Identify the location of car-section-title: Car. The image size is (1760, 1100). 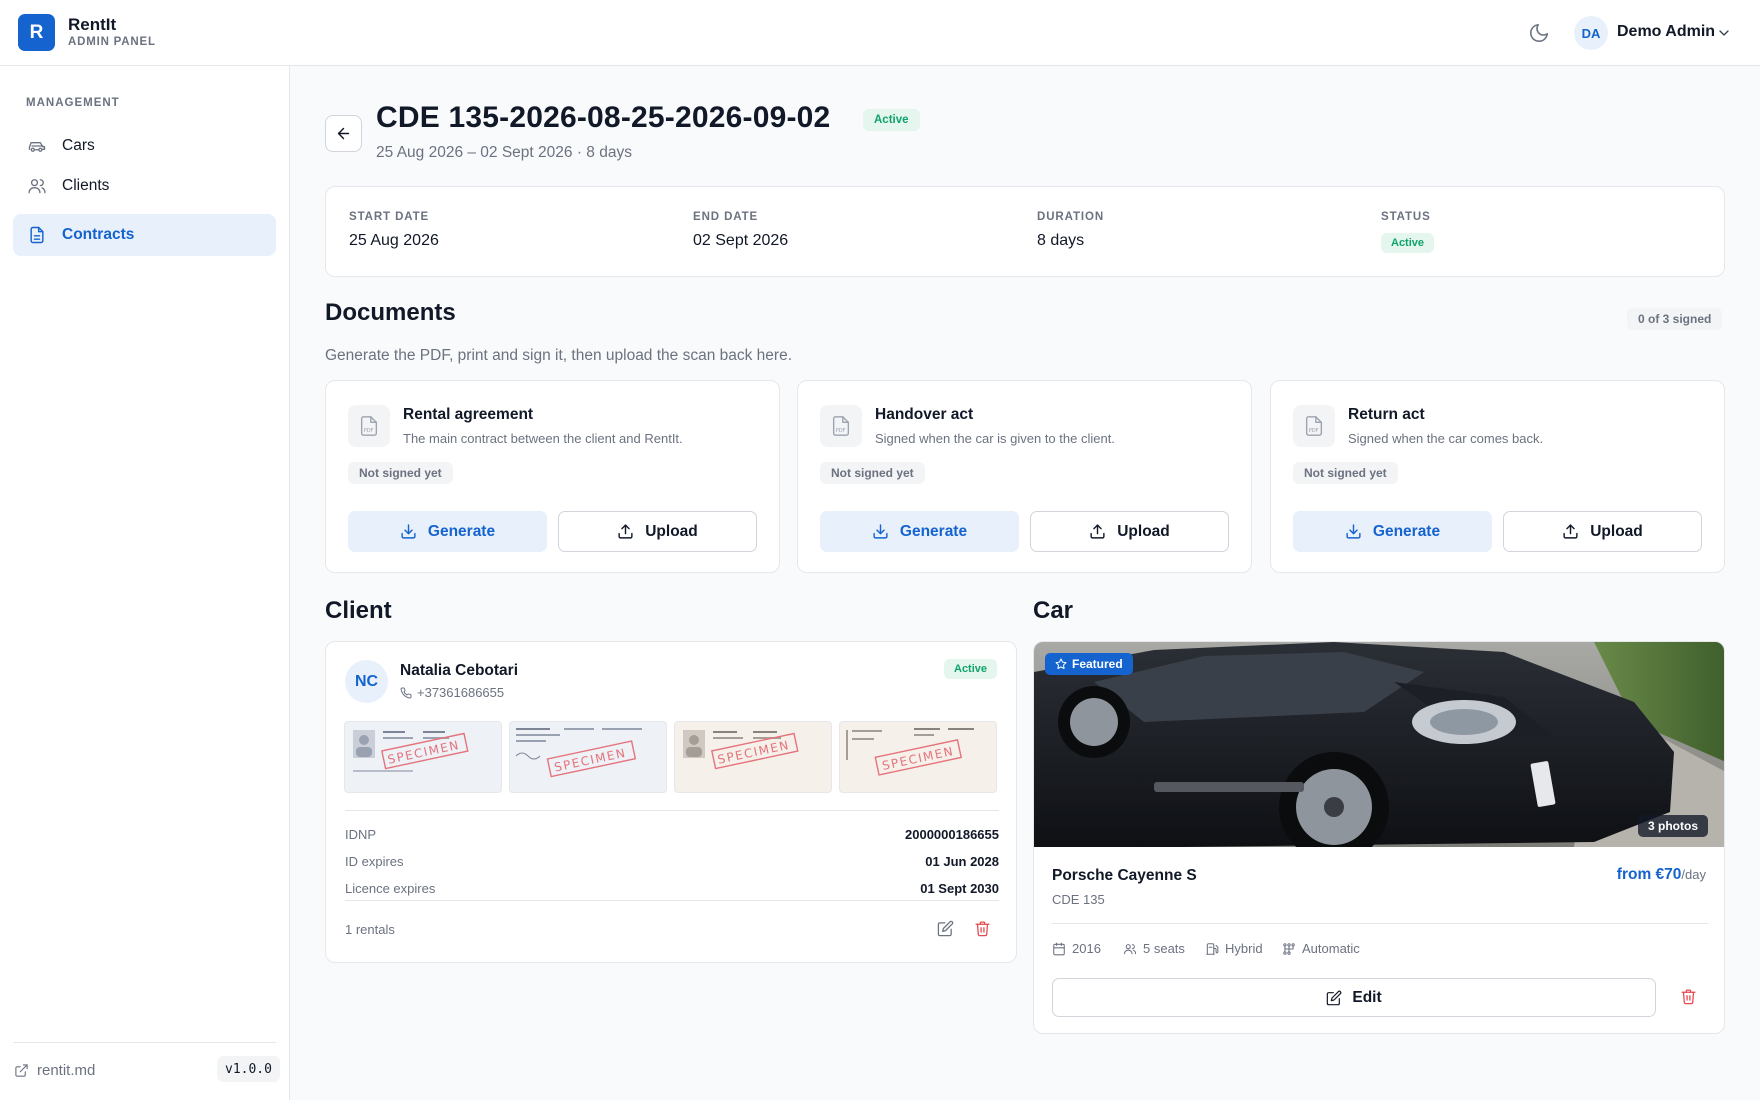
(1053, 610).